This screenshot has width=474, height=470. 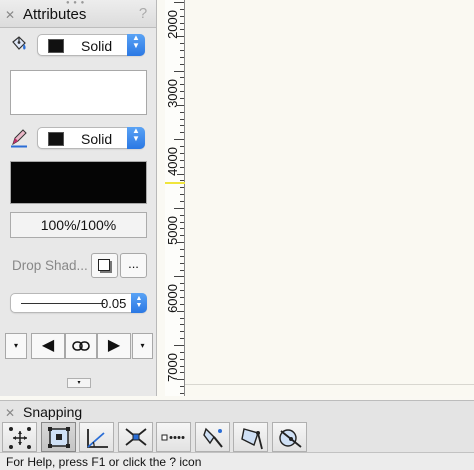 I want to click on snap-to-intersection-icon, so click(x=135, y=437).